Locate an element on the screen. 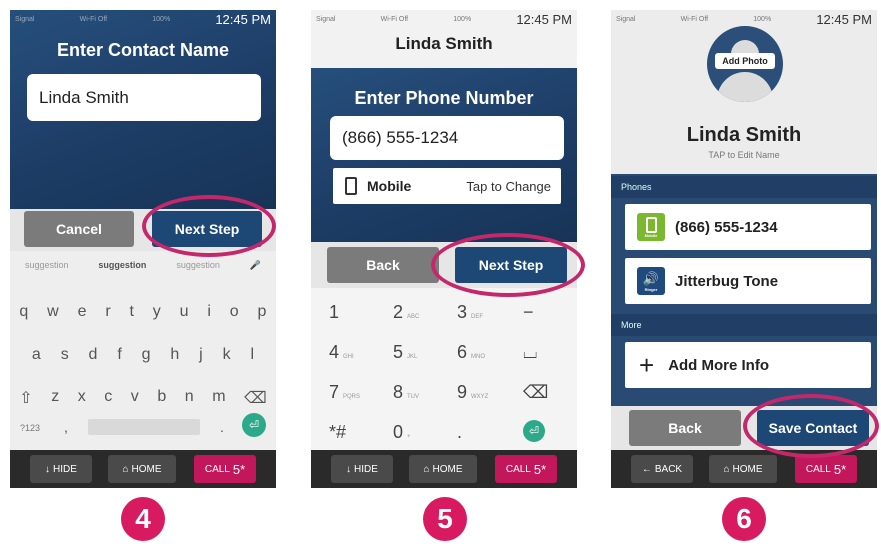 The height and width of the screenshot is (547, 881). avatar-body-icon is located at coordinates (745, 87).